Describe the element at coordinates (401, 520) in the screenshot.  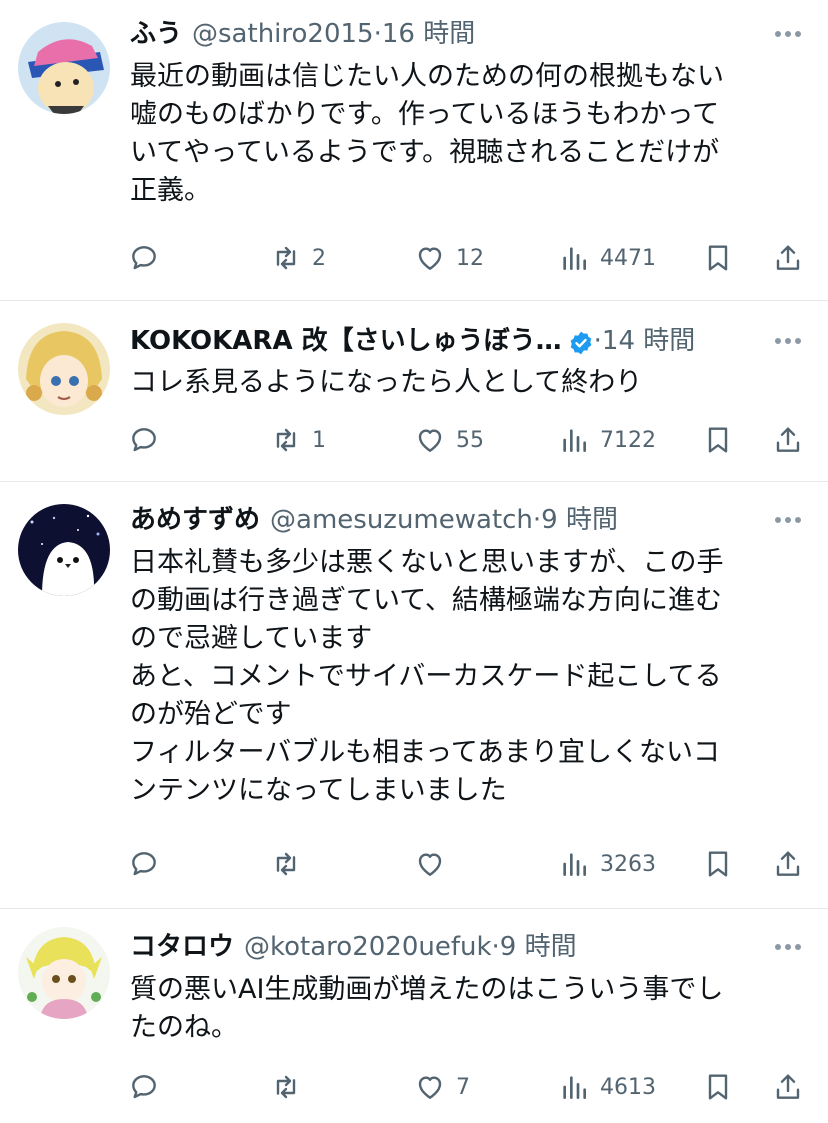
I see `user-handle: @amesuzumewatch` at that location.